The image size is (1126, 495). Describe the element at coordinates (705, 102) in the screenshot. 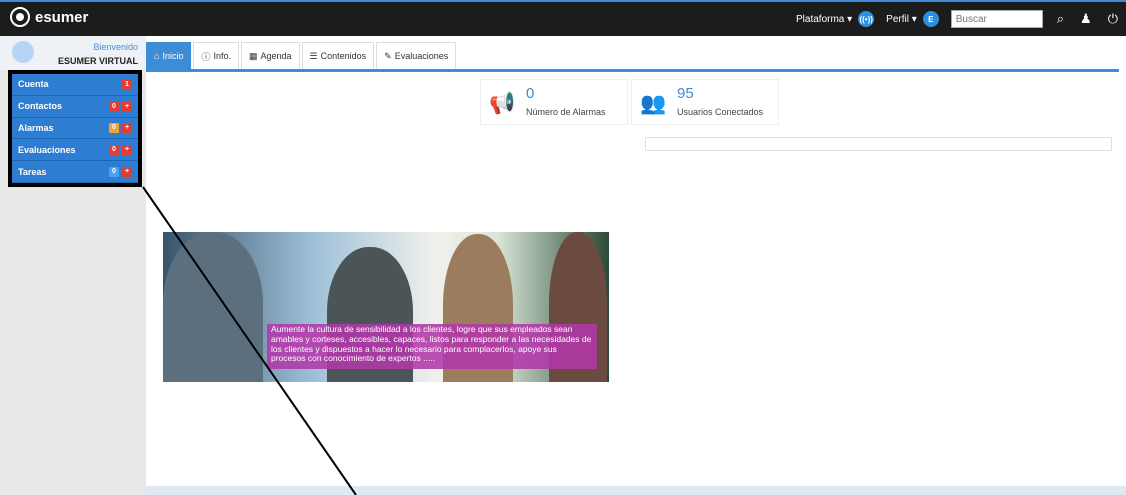

I see `connected-users-stat-card: 👥 95 Usuarios Conectados` at that location.